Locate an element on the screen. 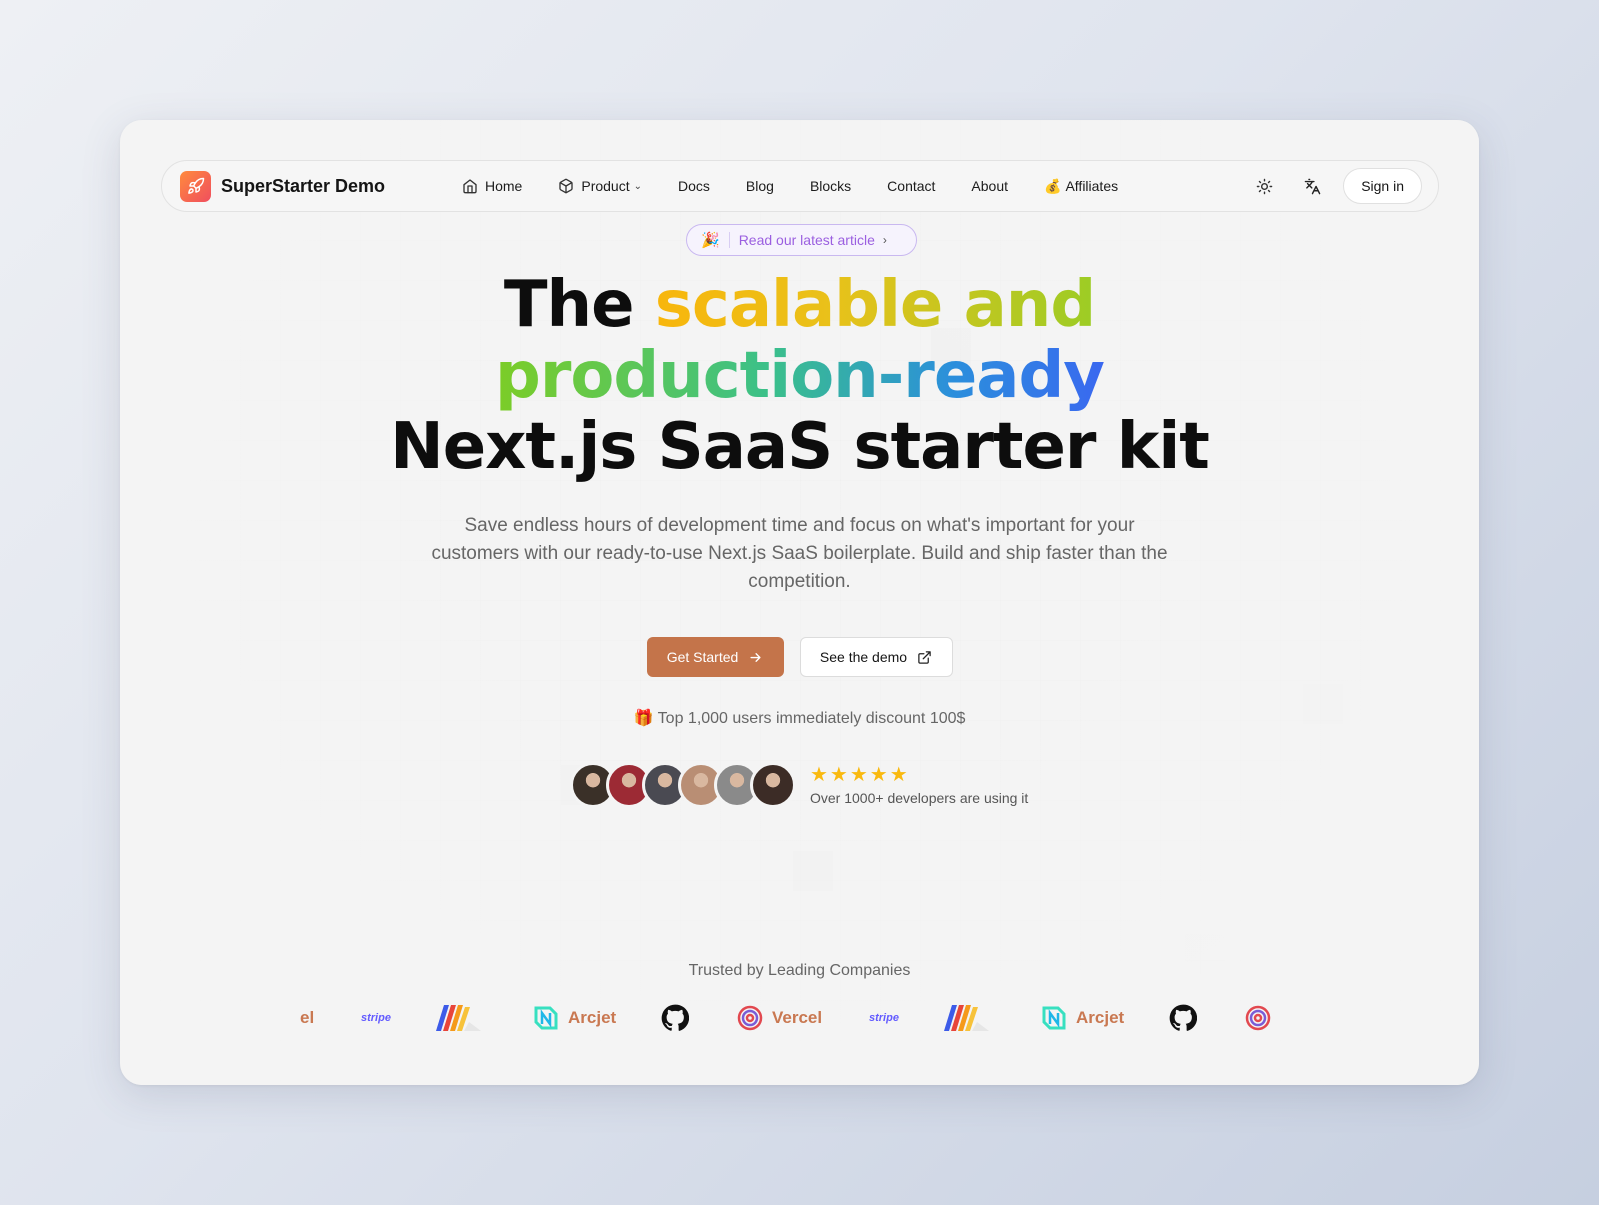 The image size is (1599, 1205). arcjet-logo: Arcjet is located at coordinates (574, 1018).